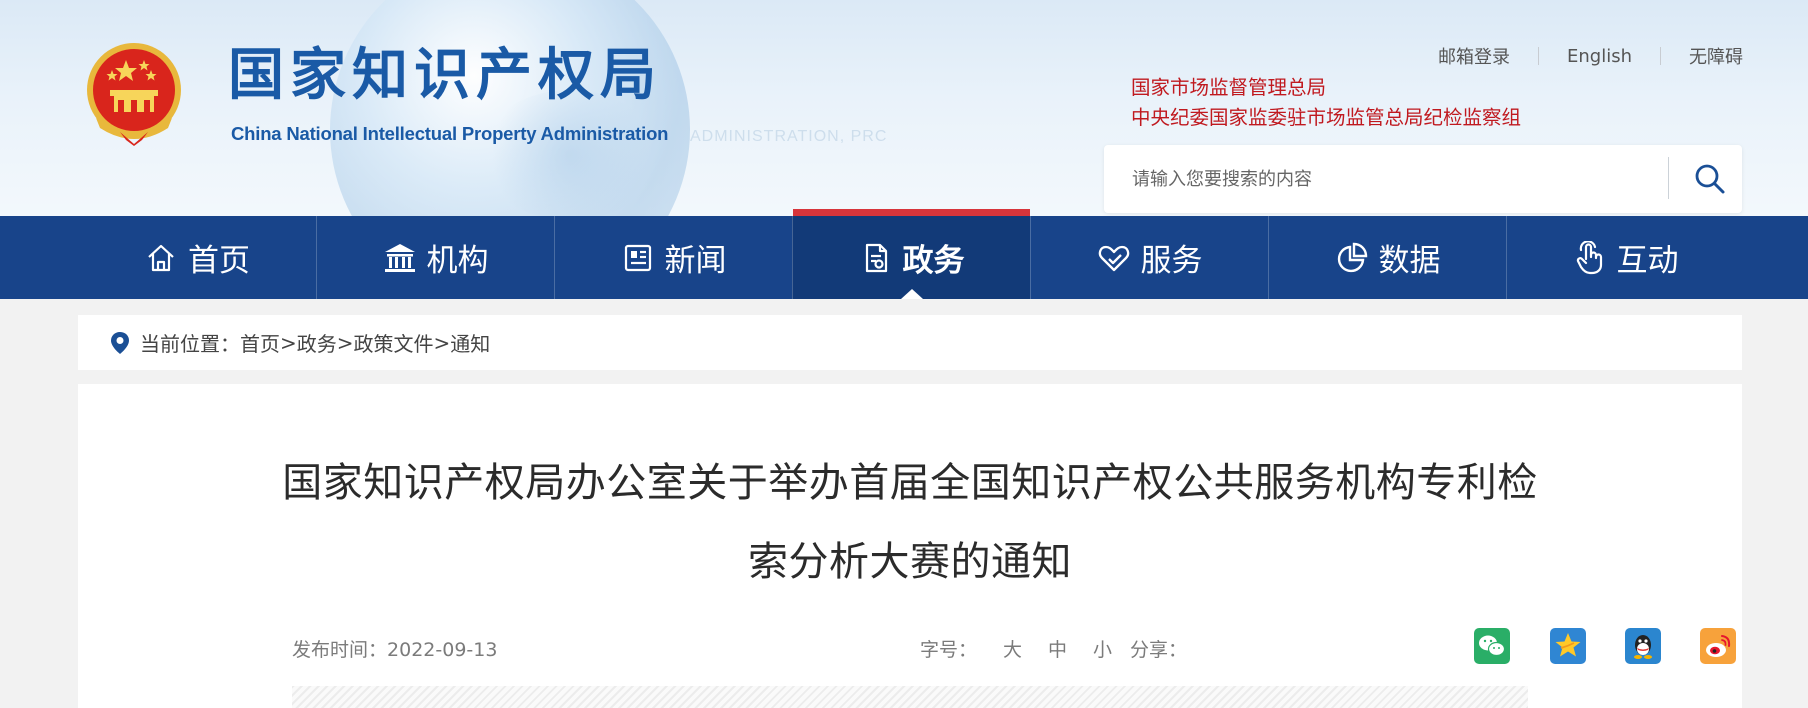 The width and height of the screenshot is (1808, 708). I want to click on qzone-icon, so click(1568, 646).